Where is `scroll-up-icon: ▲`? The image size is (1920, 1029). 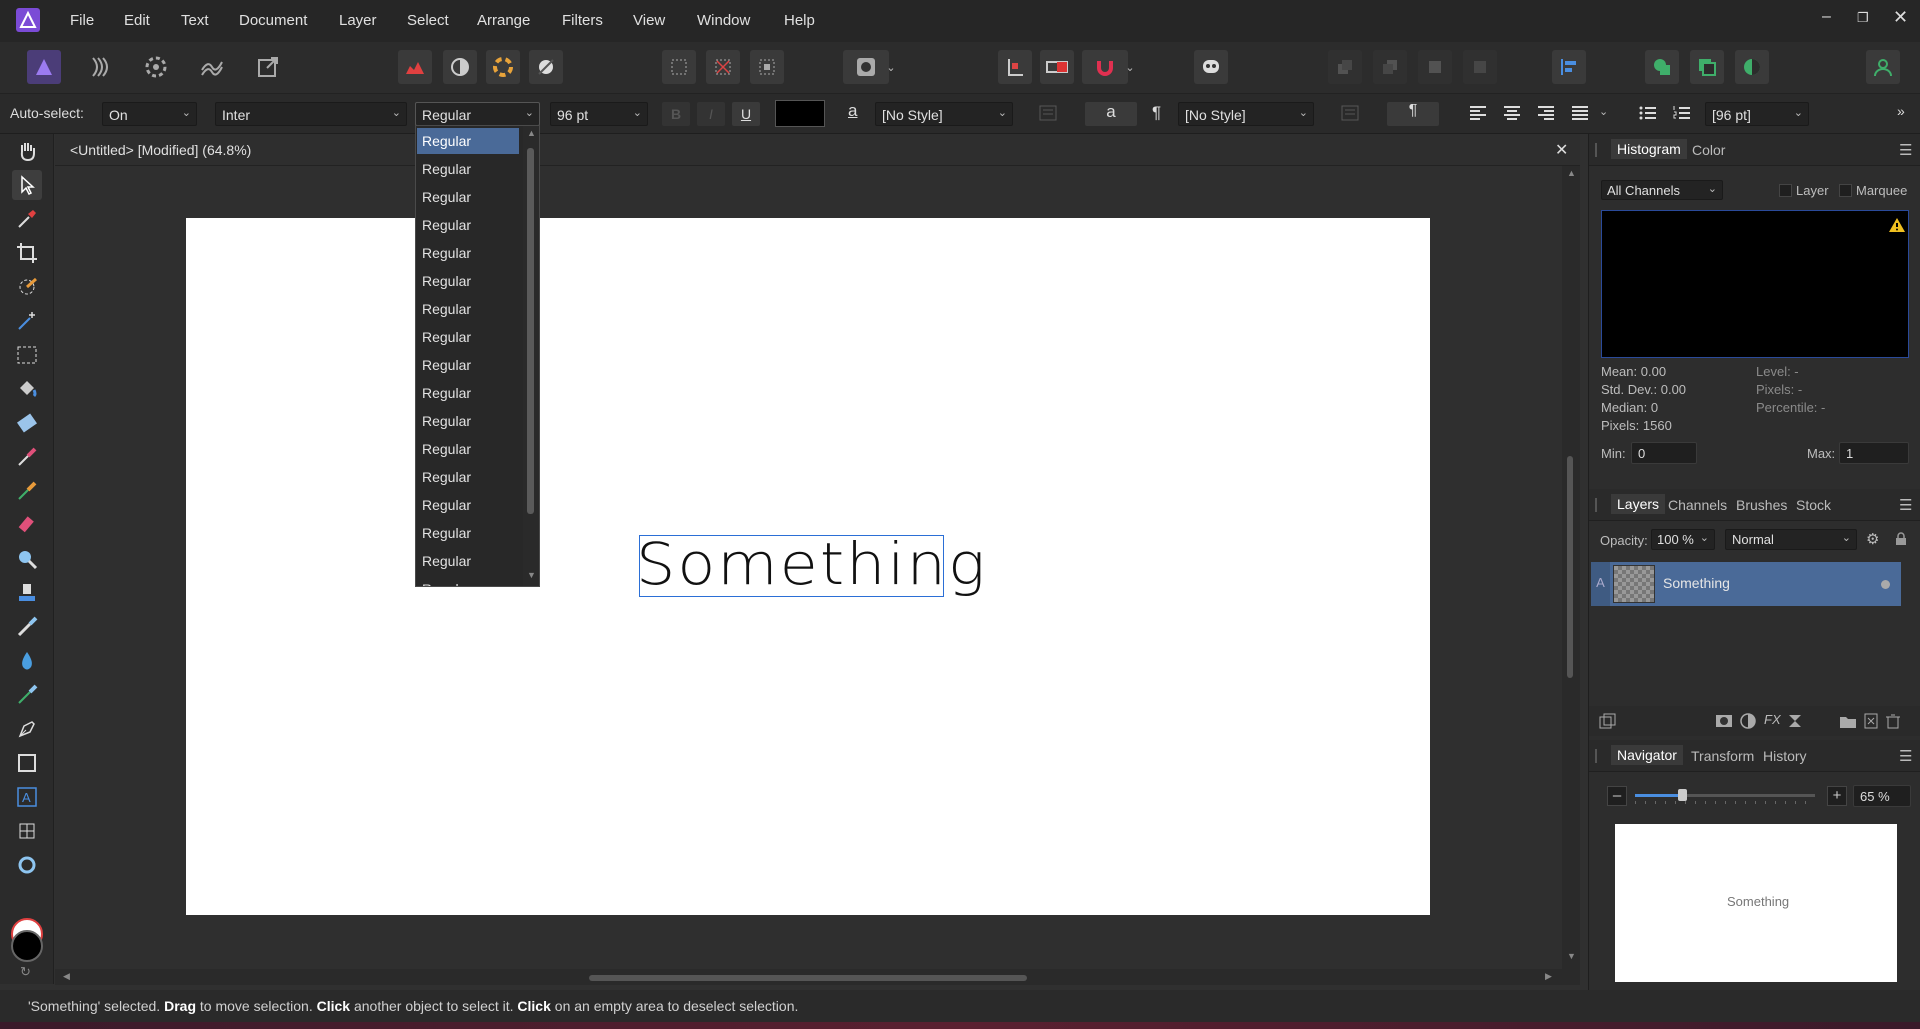 scroll-up-icon: ▲ is located at coordinates (1571, 173).